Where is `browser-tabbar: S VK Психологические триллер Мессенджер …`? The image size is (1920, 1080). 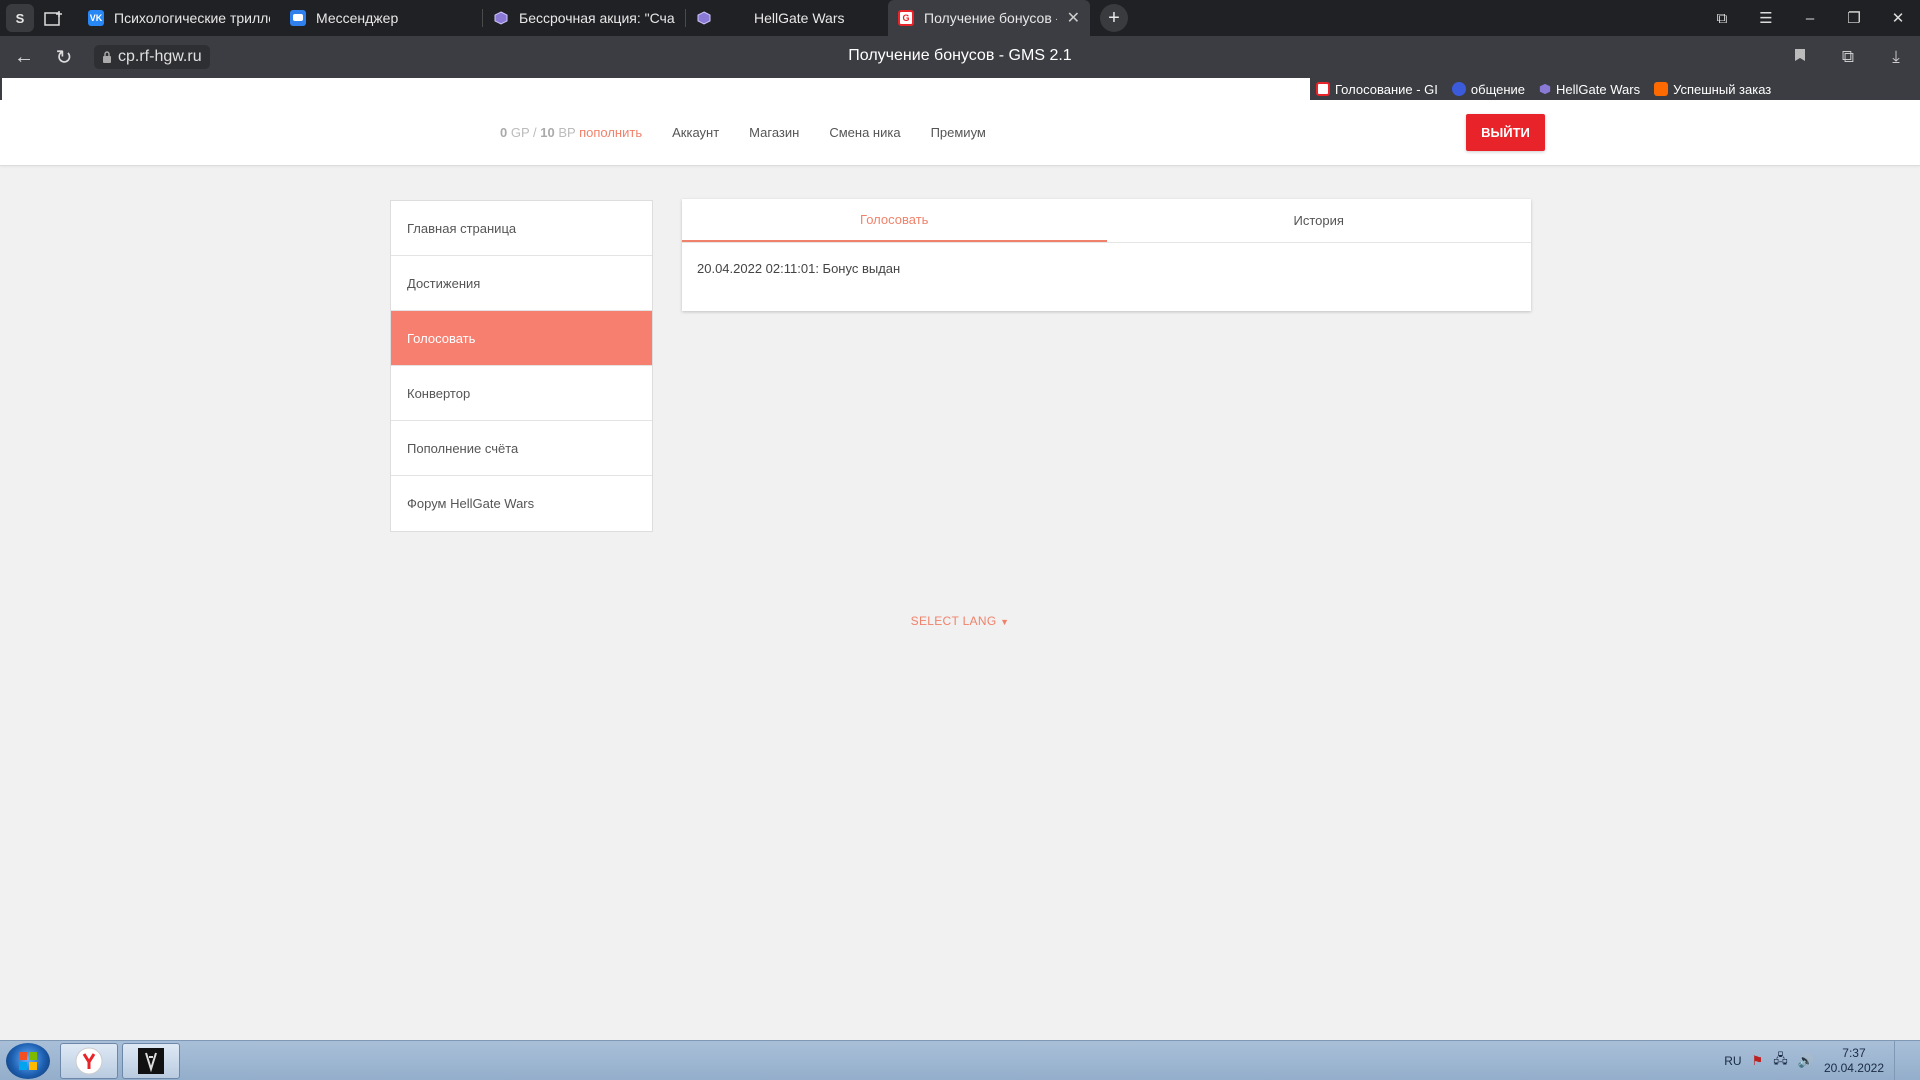
browser-tabbar: S VK Психологические триллер Мессенджер … is located at coordinates (960, 18).